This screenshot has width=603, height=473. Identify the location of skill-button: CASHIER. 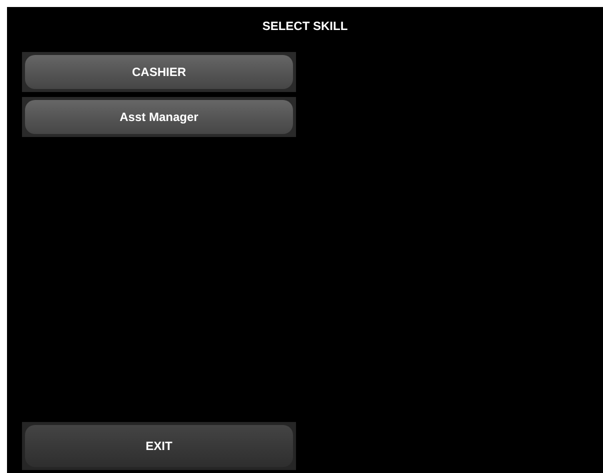
(159, 72).